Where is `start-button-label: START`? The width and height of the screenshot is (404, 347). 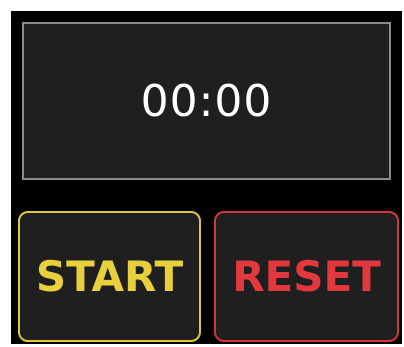 start-button-label: START is located at coordinates (109, 276).